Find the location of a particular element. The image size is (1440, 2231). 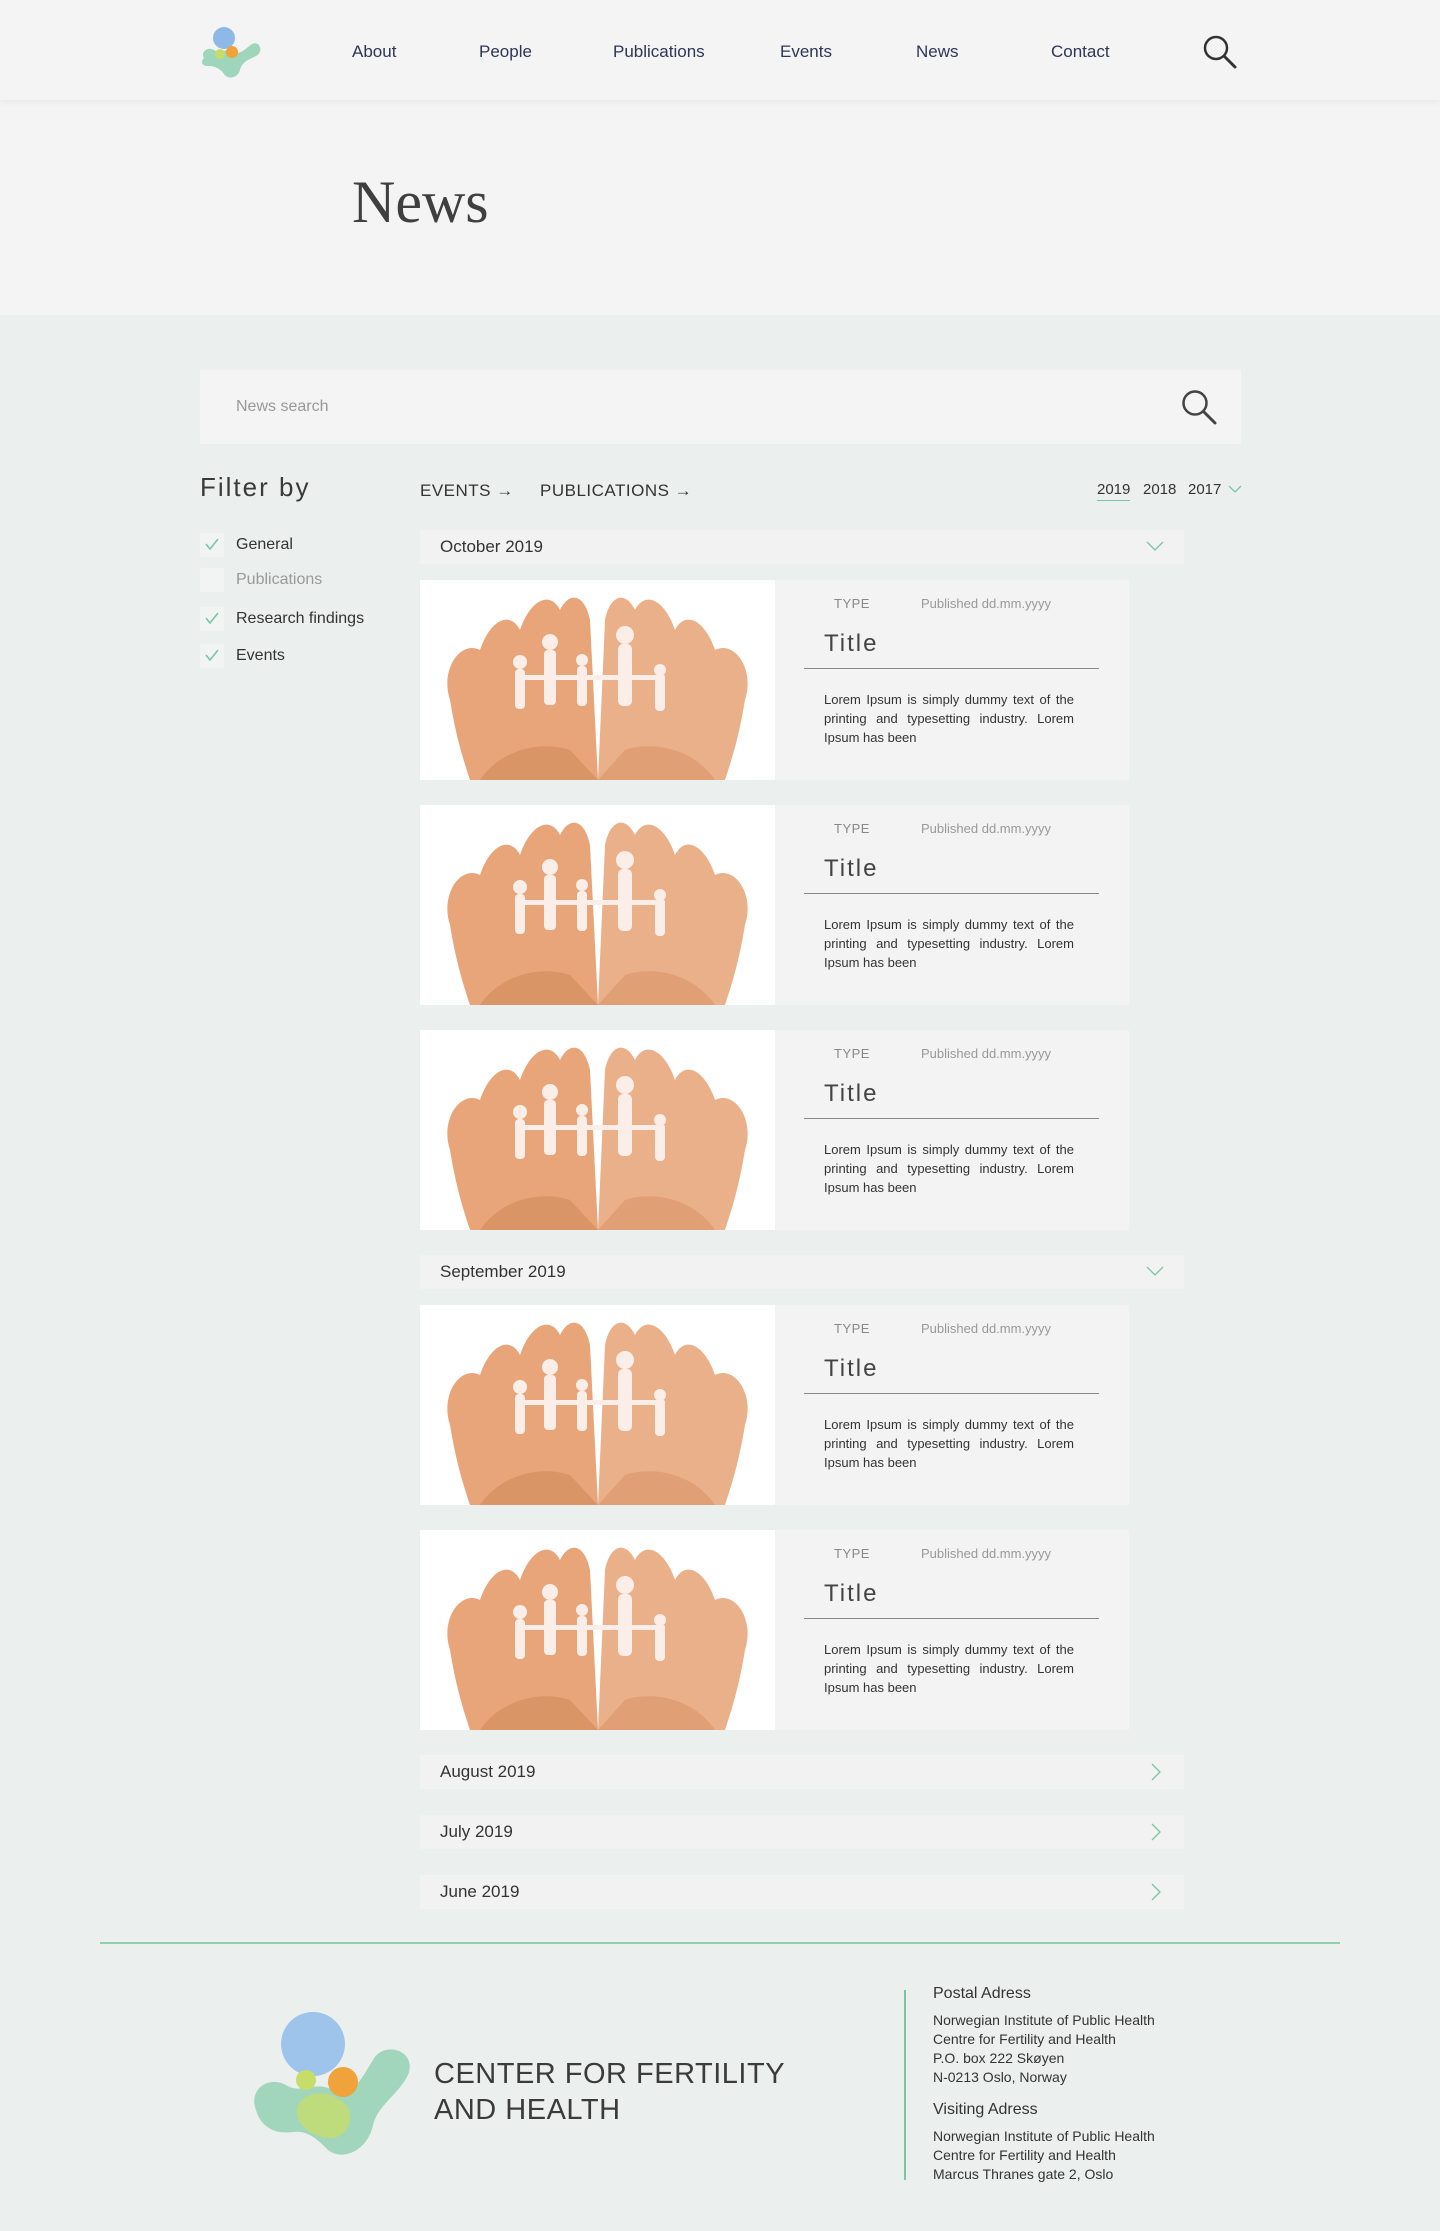

logo-icon is located at coordinates (331, 2085).